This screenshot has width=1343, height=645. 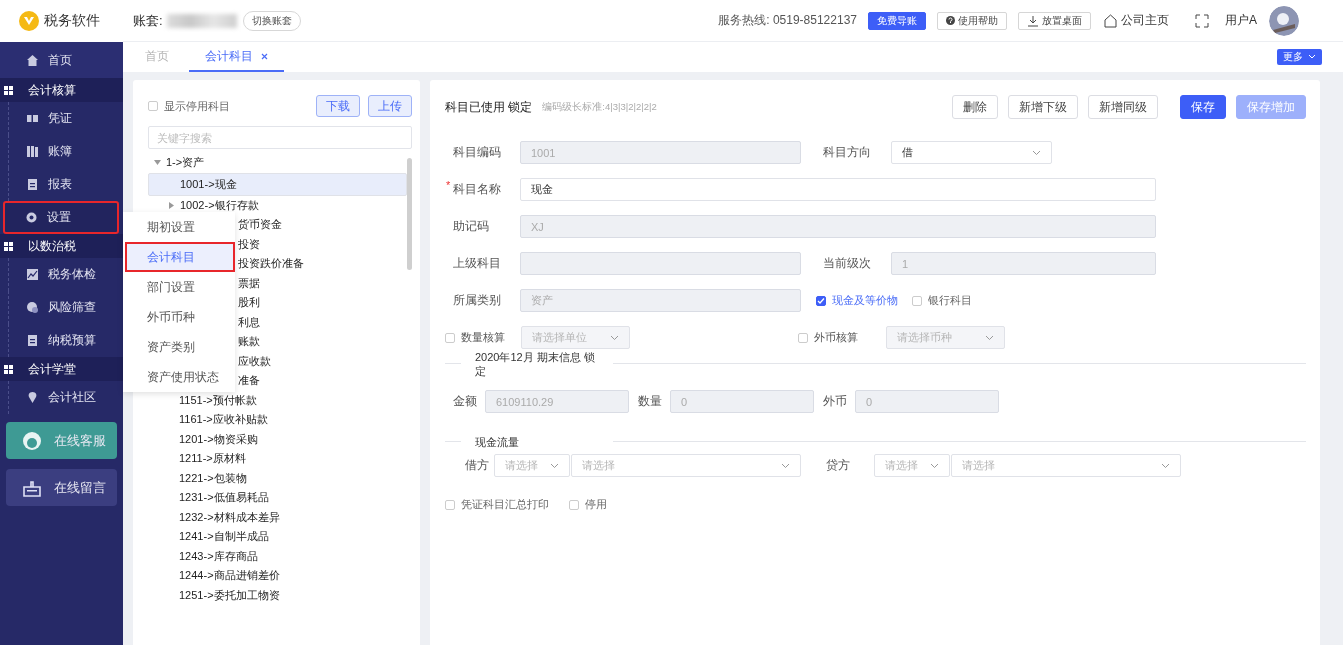 I want to click on section-title: 现金流量, so click(x=537, y=442).